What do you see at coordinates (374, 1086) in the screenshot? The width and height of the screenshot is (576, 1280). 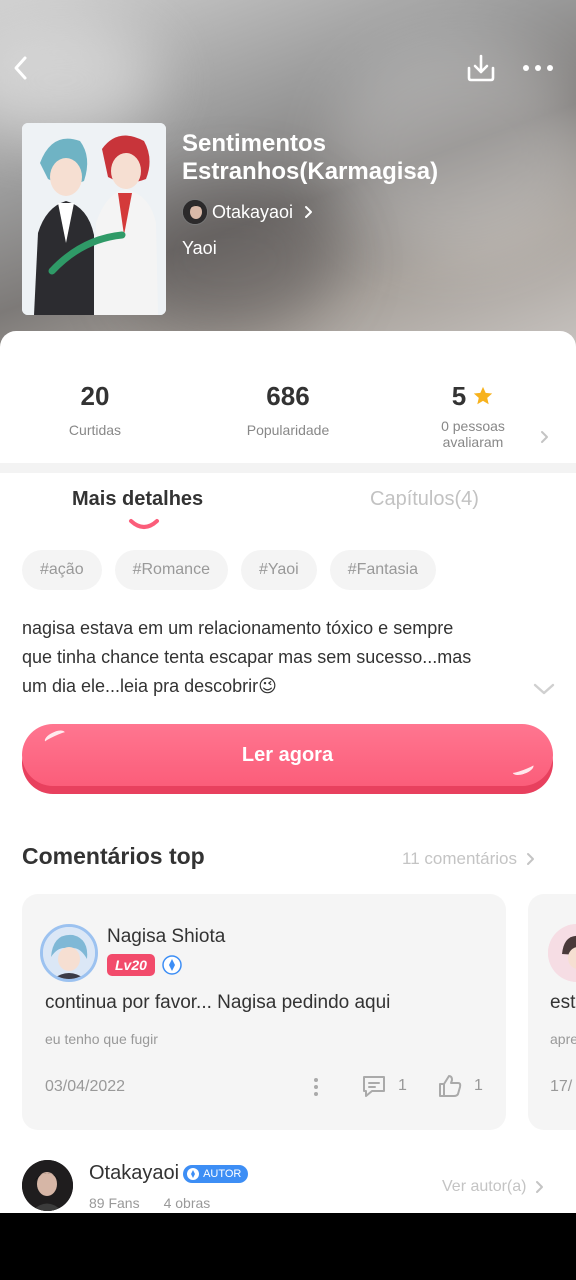 I see `comment-icon` at bounding box center [374, 1086].